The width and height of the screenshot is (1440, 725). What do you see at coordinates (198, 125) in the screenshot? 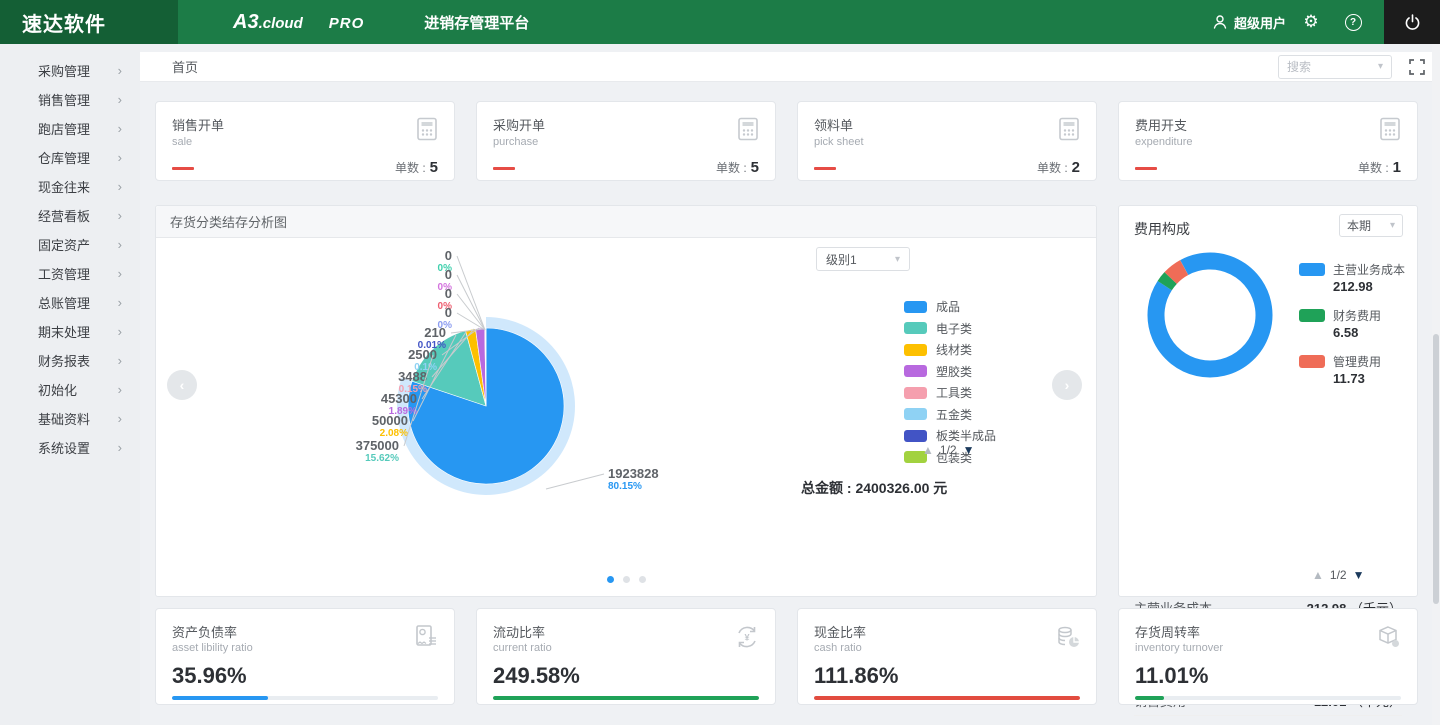
I see `stat-card-title: 销售开单` at bounding box center [198, 125].